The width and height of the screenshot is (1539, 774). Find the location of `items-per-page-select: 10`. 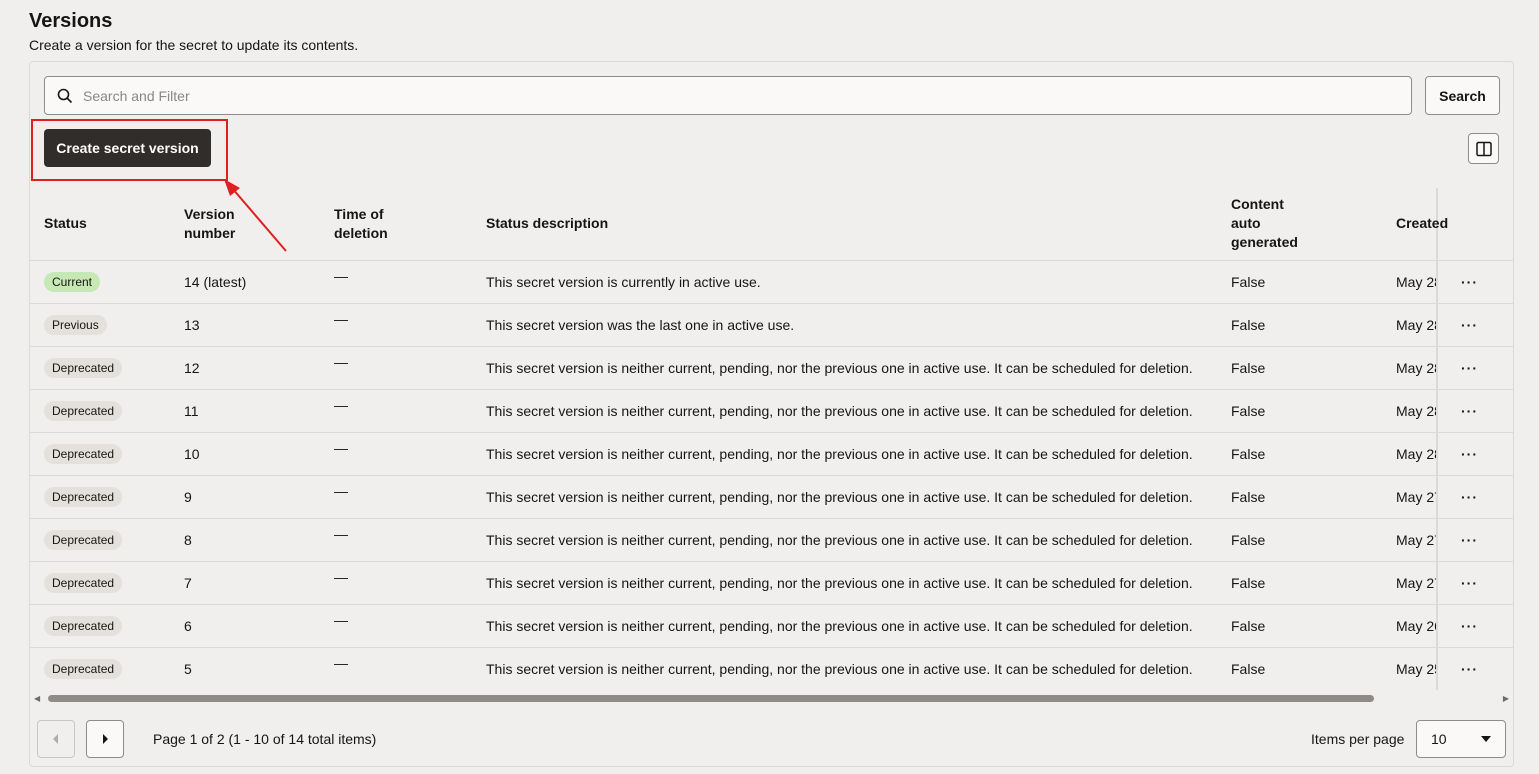

items-per-page-select: 10 is located at coordinates (1461, 739).